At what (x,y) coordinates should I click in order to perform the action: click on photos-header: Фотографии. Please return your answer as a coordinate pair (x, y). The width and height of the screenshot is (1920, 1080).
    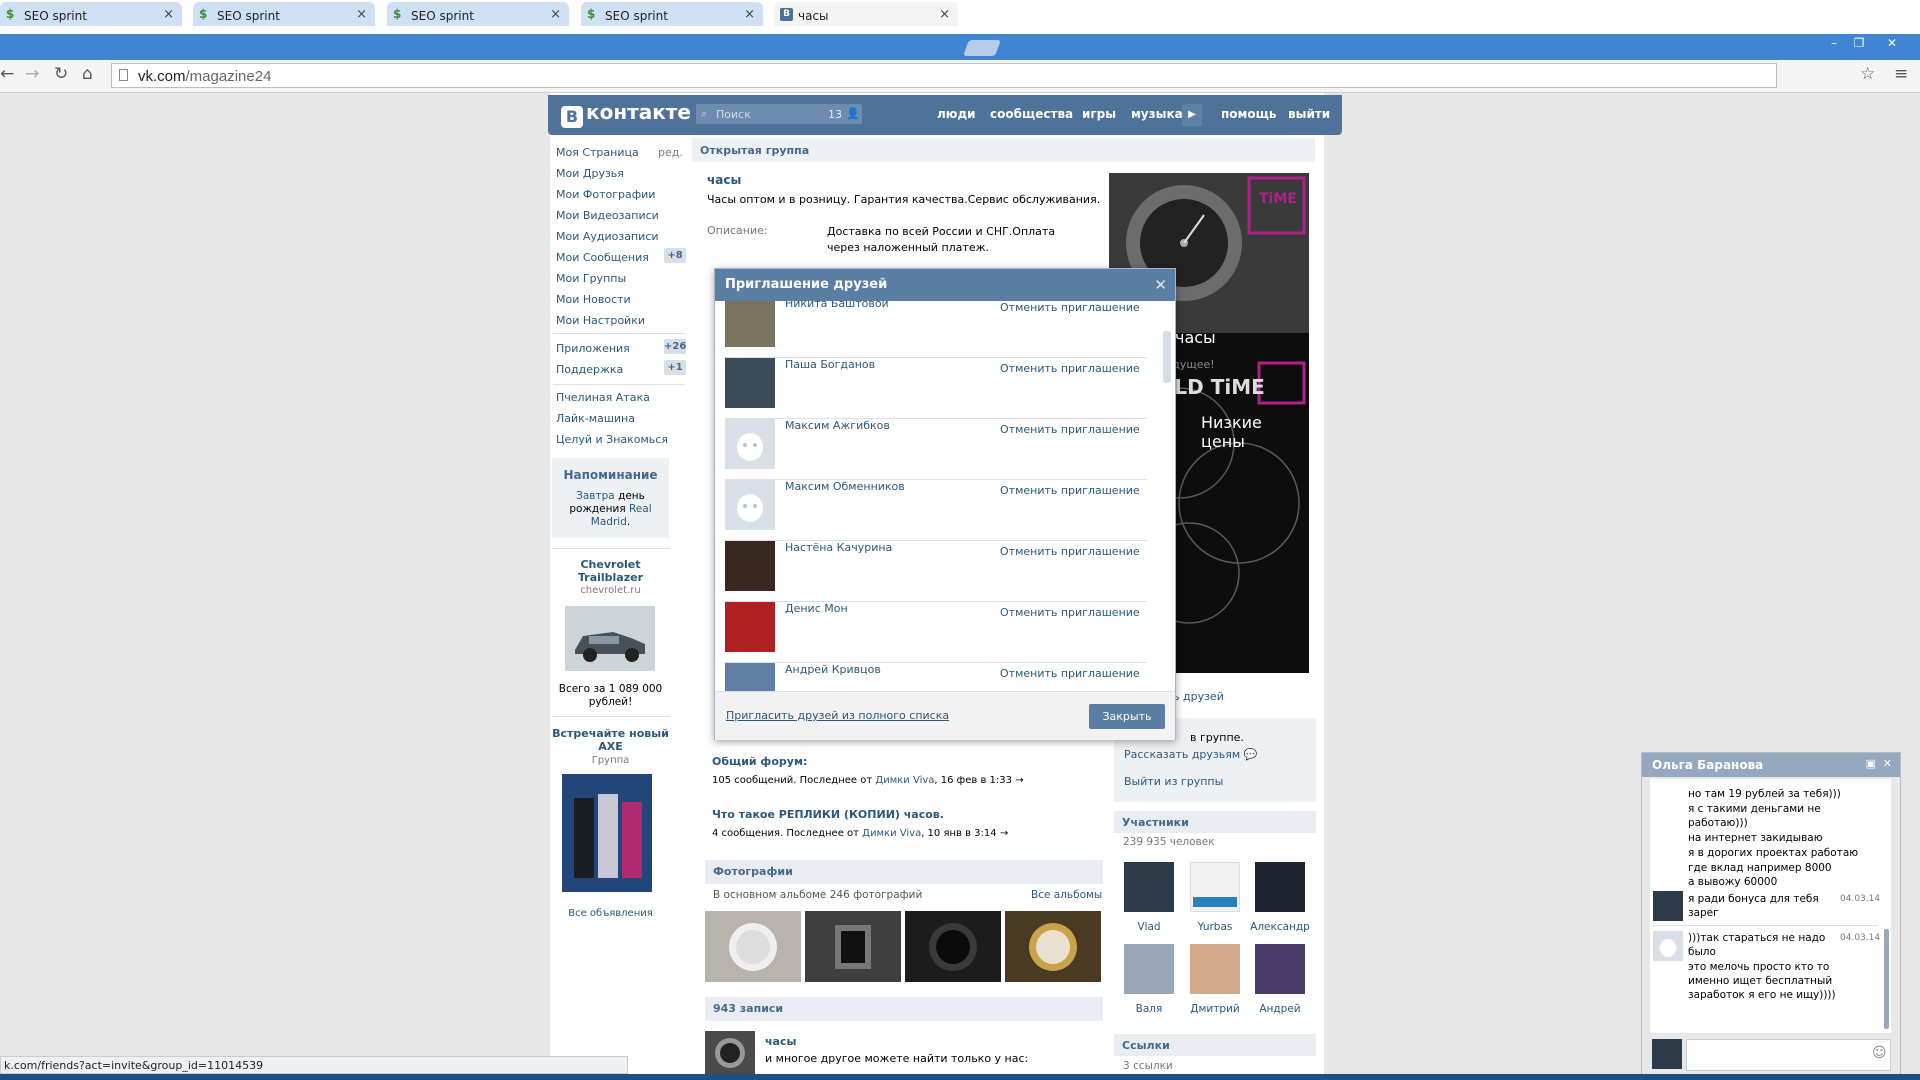
    Looking at the image, I should click on (904, 872).